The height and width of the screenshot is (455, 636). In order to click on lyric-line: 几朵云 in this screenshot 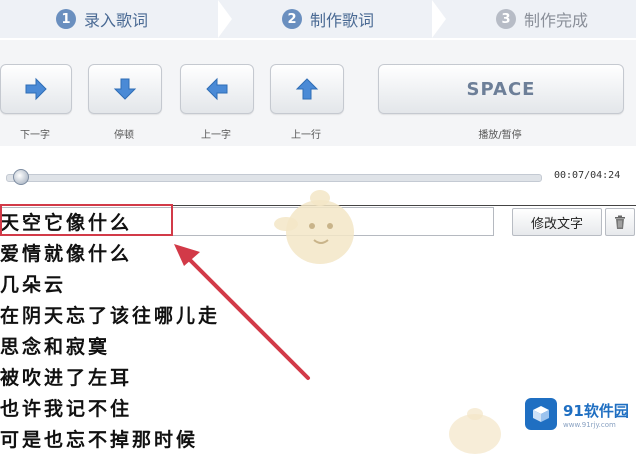, I will do `click(33, 283)`.